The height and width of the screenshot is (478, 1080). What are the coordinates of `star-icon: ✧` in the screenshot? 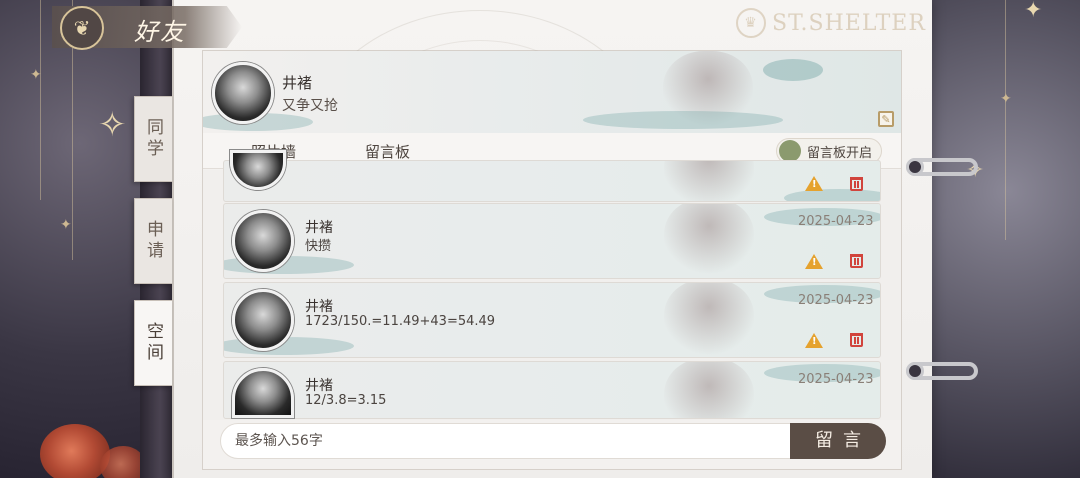 It's located at (112, 125).